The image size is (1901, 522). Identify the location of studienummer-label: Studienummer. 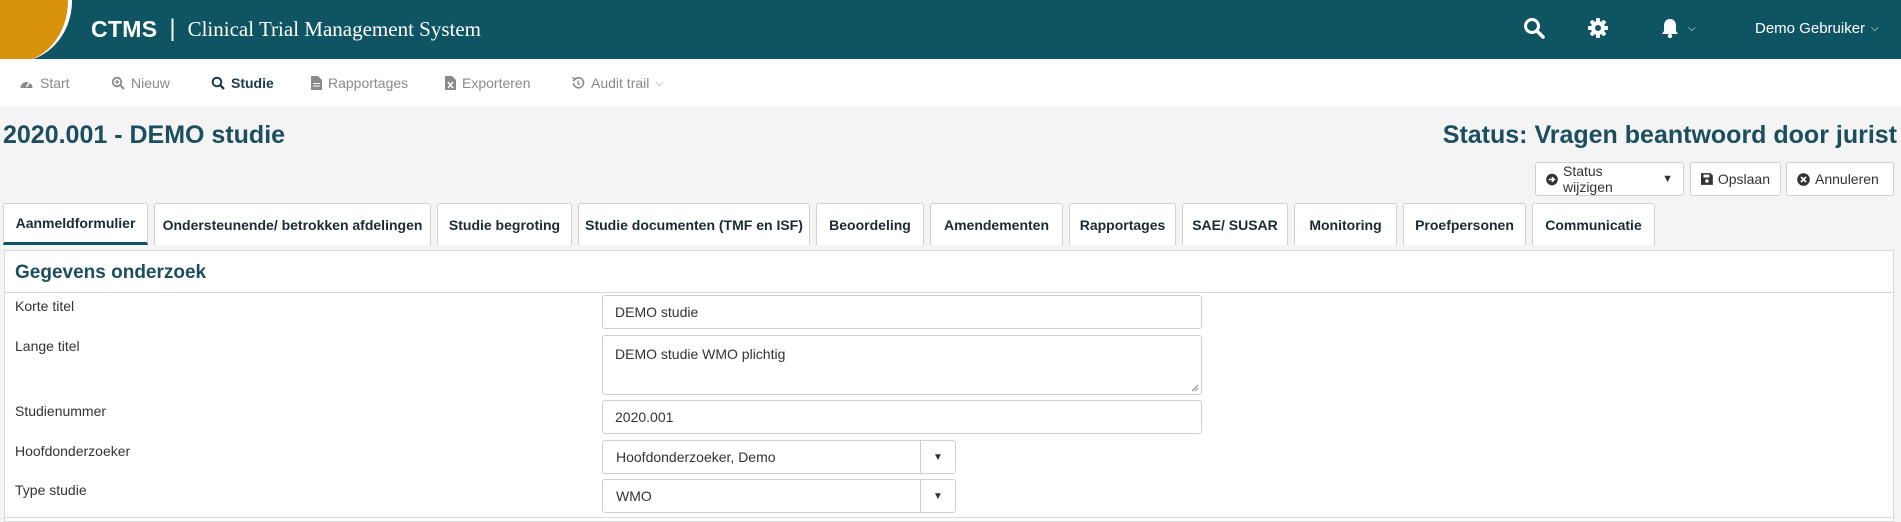
(61, 411).